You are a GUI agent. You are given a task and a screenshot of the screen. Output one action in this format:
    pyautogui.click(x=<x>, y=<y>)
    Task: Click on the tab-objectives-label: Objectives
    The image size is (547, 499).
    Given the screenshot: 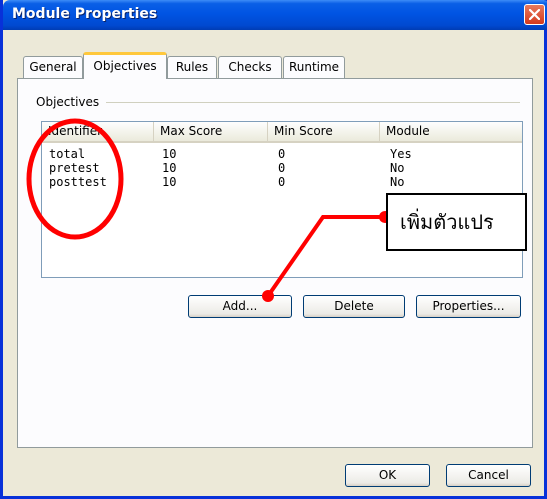 What is the action you would take?
    pyautogui.click(x=125, y=66)
    